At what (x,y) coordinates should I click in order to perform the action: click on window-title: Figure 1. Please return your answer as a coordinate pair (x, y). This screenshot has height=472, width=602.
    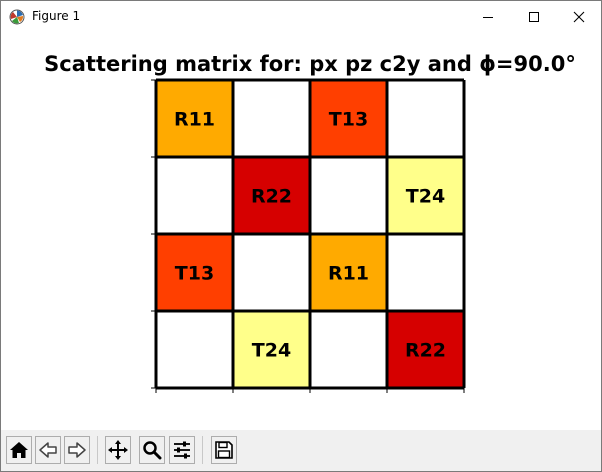
    Looking at the image, I should click on (56, 16).